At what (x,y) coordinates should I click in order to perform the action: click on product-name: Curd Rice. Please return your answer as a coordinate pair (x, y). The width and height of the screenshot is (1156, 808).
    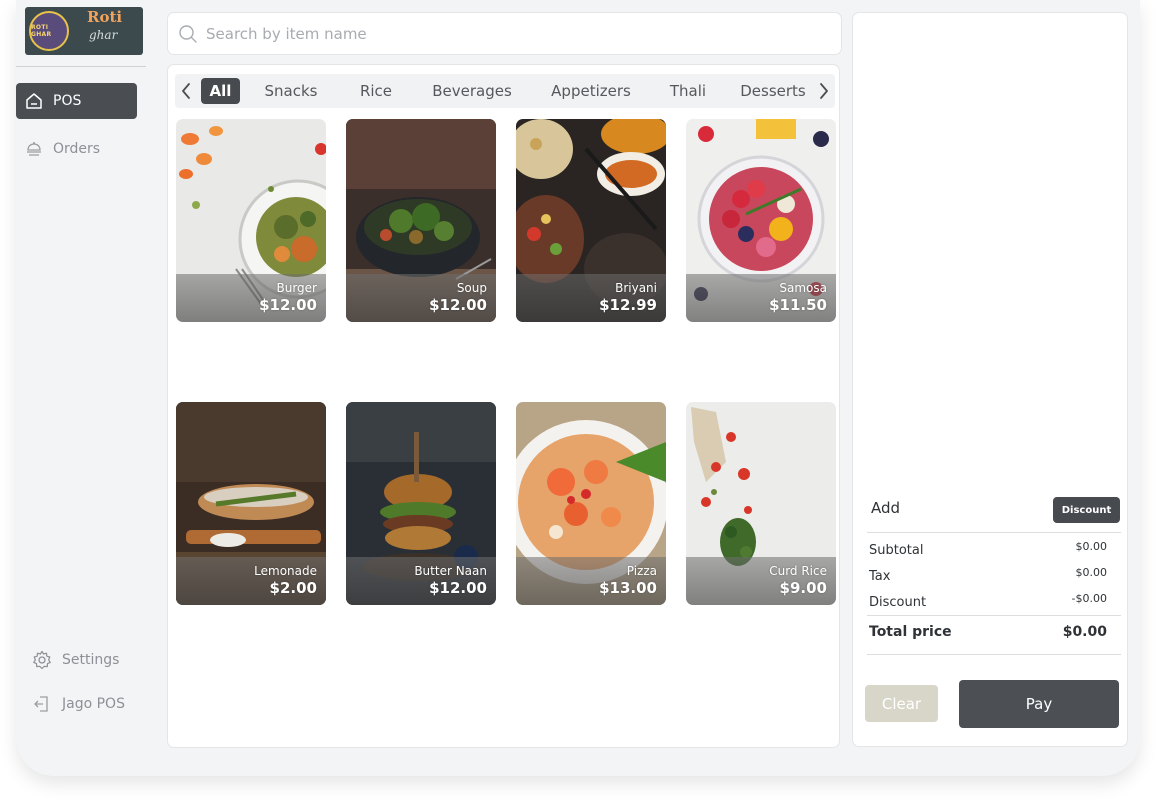
    Looking at the image, I should click on (798, 571).